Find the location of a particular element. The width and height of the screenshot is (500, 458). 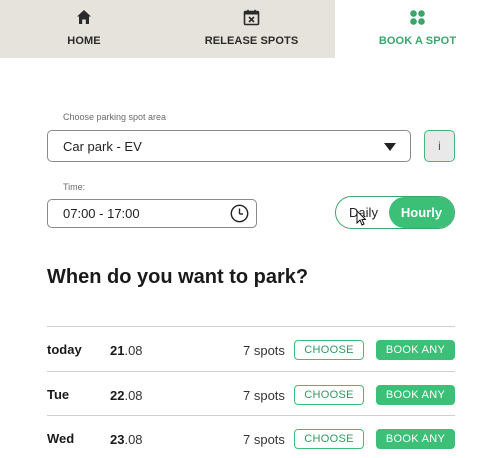

grid-dots-icon is located at coordinates (418, 17).